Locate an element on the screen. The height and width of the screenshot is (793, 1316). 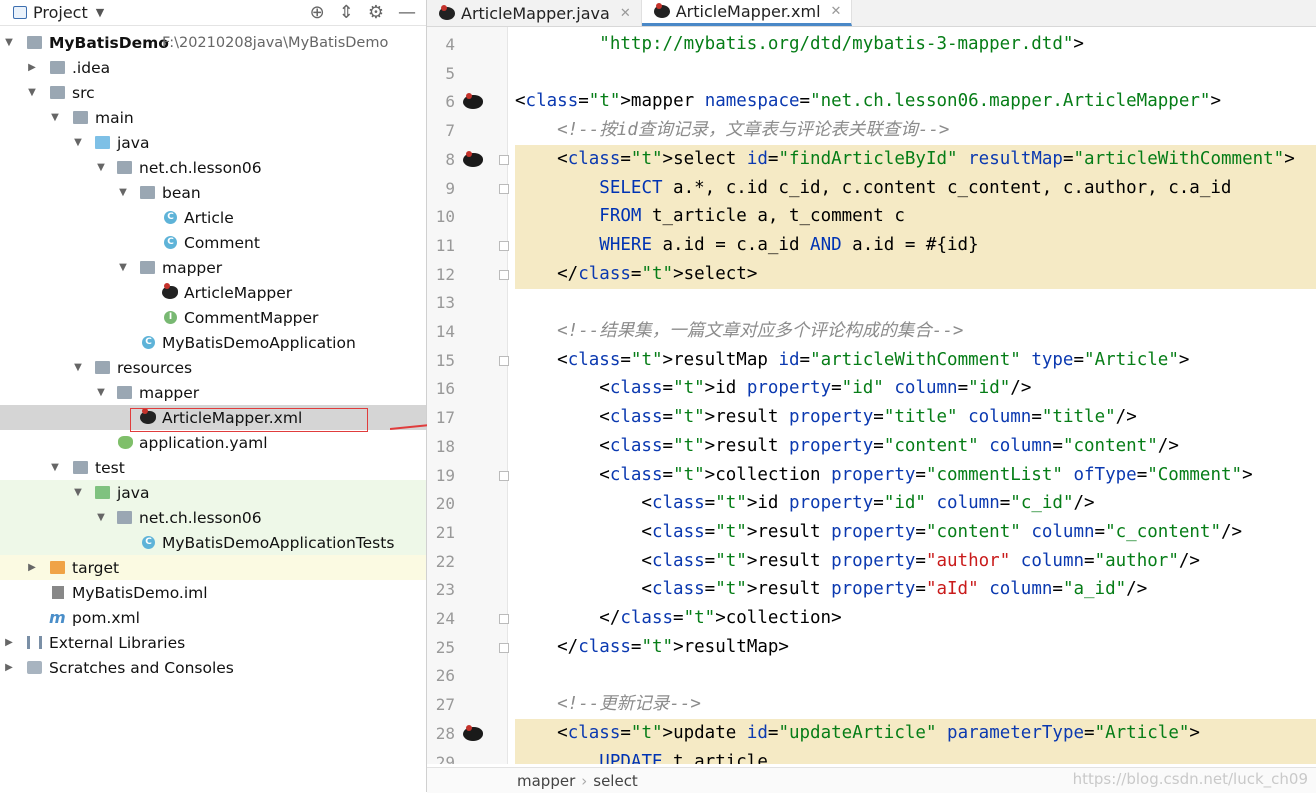
tree-item-idea: ▶ .idea is located at coordinates (213, 67).